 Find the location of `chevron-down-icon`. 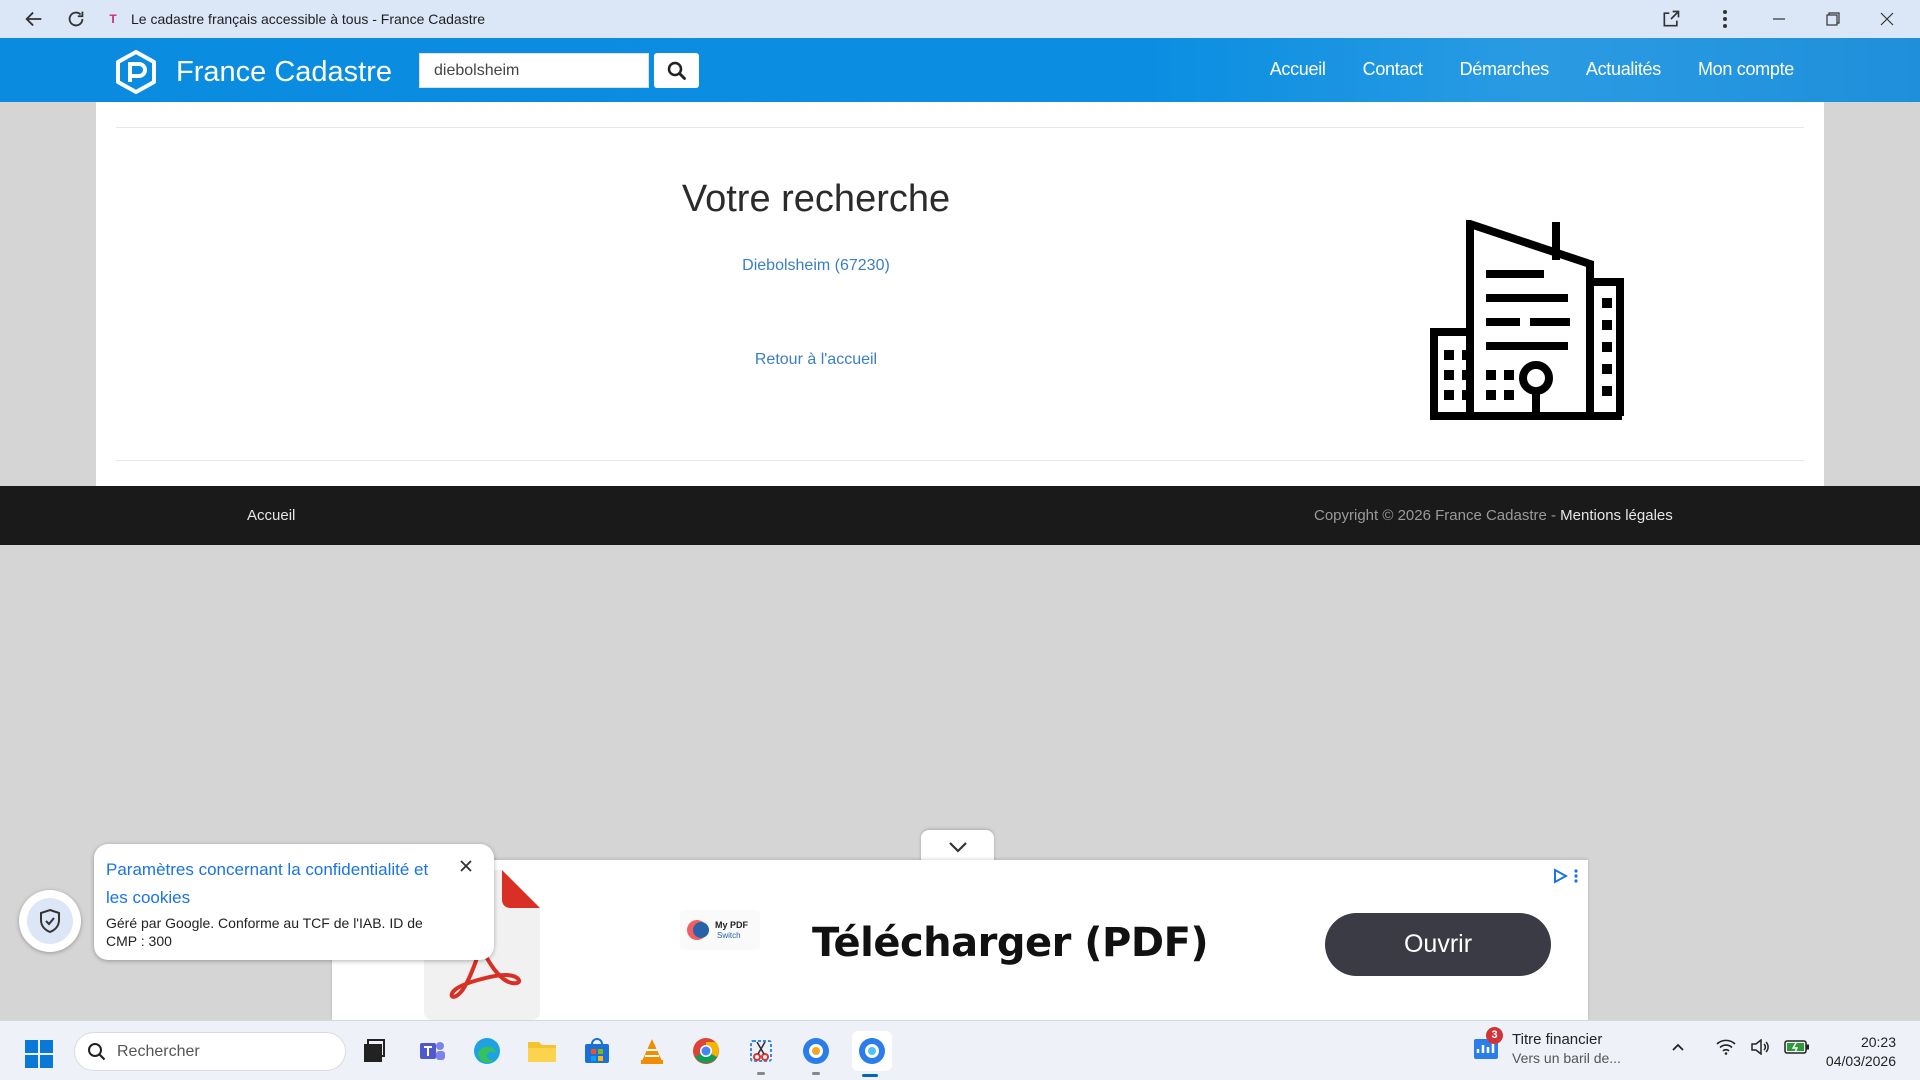

chevron-down-icon is located at coordinates (957, 847).